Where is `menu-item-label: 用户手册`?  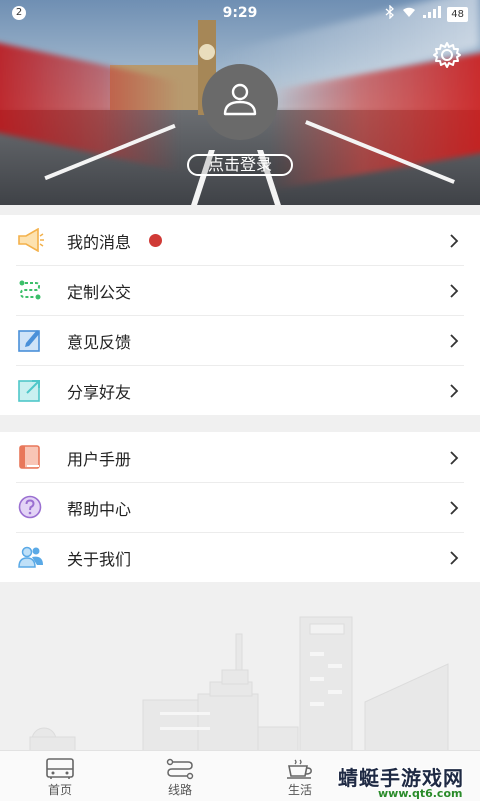
menu-item-label: 用户手册 is located at coordinates (99, 459).